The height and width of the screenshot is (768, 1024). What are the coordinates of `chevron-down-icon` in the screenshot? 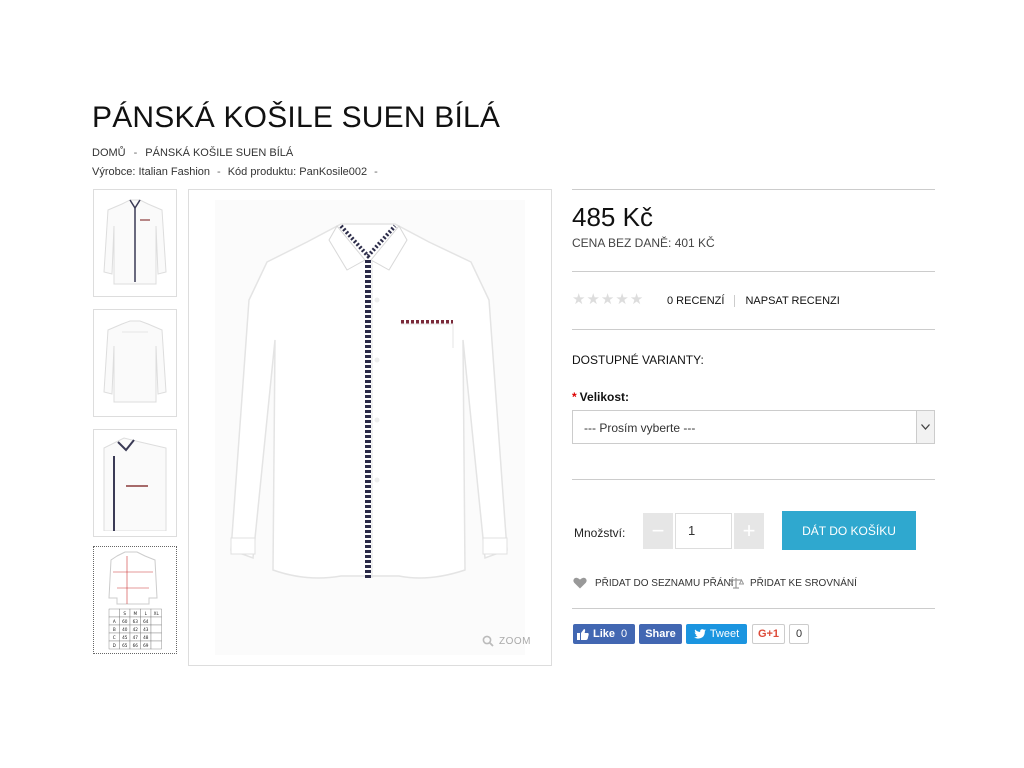 It's located at (925, 427).